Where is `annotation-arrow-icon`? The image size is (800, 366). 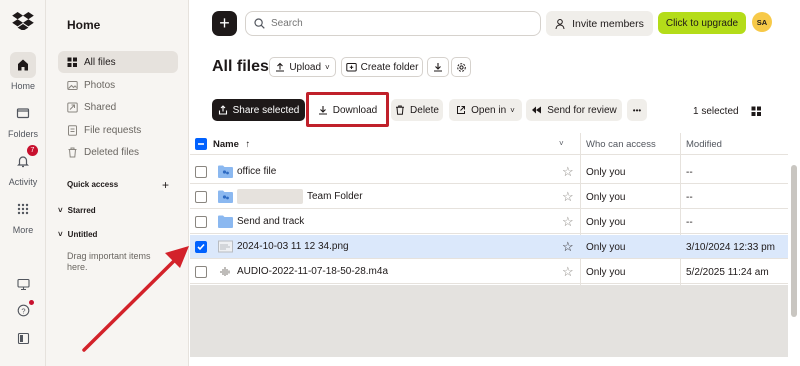
annotation-arrow-icon is located at coordinates (135, 299).